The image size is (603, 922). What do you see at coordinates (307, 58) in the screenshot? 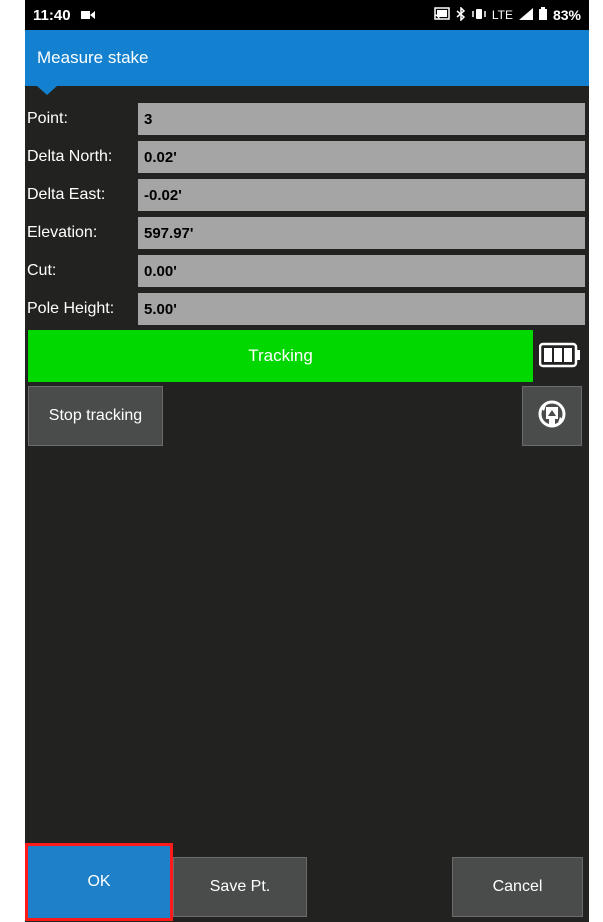
I see `page-title-bar: Measure stake` at bounding box center [307, 58].